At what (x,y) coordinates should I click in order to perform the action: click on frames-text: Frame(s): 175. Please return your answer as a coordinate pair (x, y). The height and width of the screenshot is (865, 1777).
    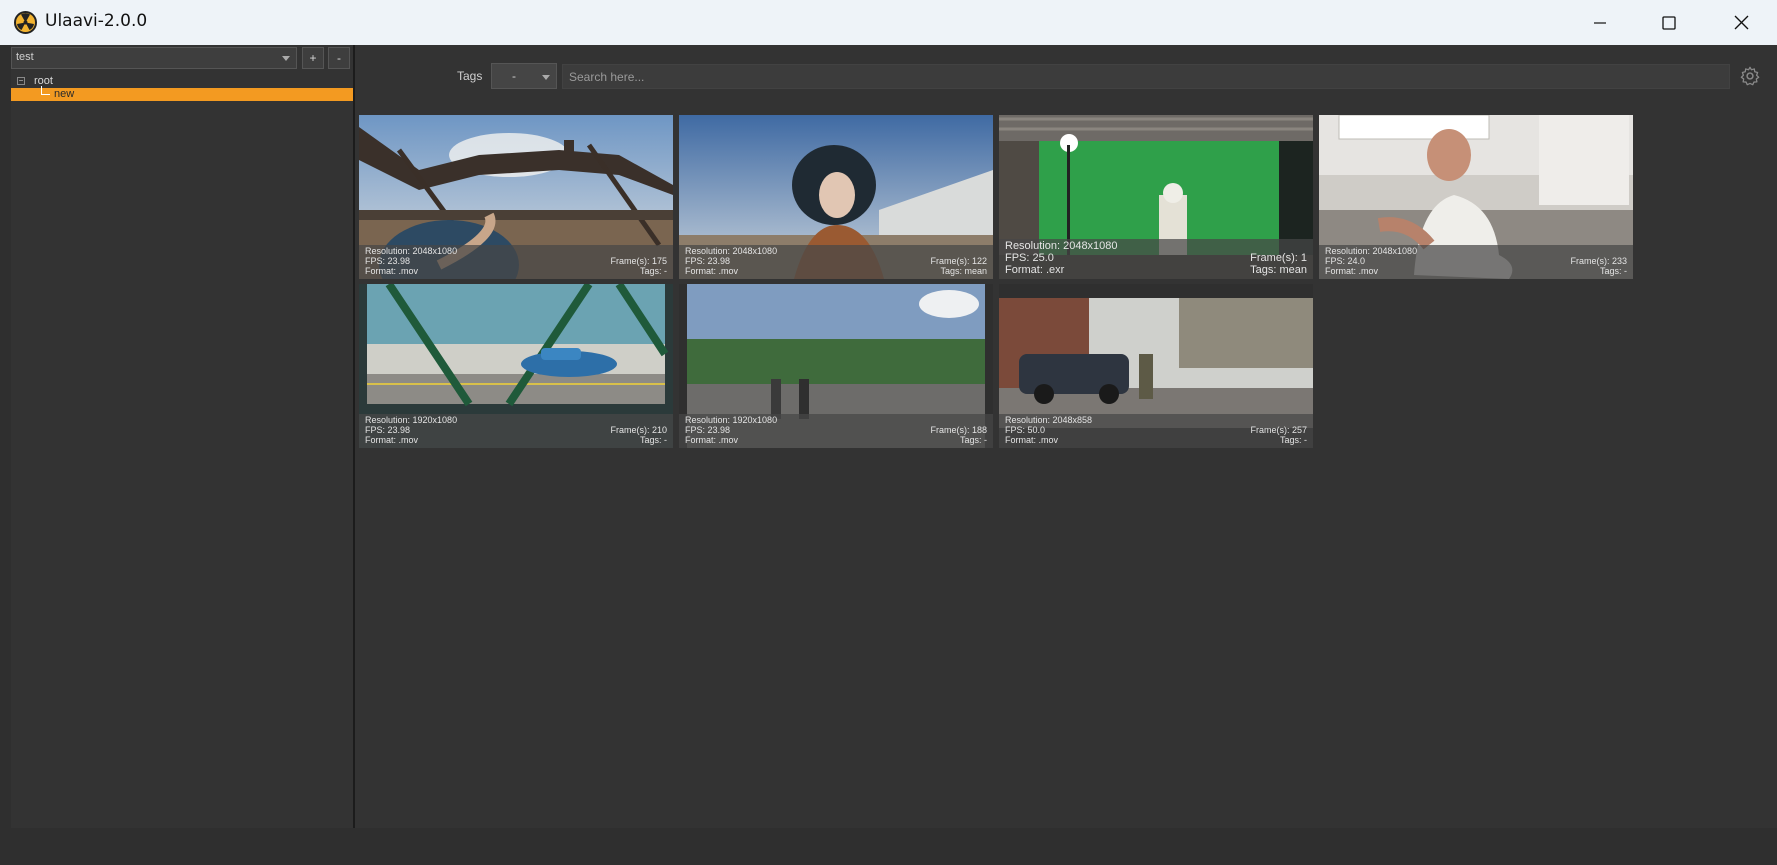
    Looking at the image, I should click on (638, 261).